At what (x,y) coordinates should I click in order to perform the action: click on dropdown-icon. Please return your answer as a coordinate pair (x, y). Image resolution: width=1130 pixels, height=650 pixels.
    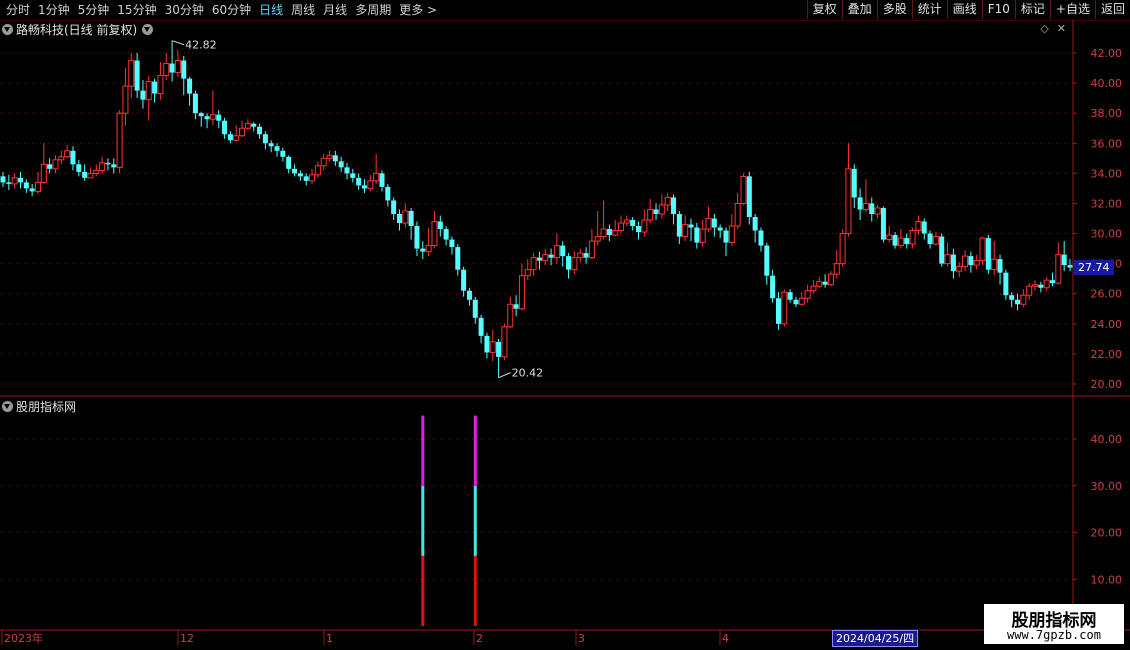
    Looking at the image, I should click on (148, 29).